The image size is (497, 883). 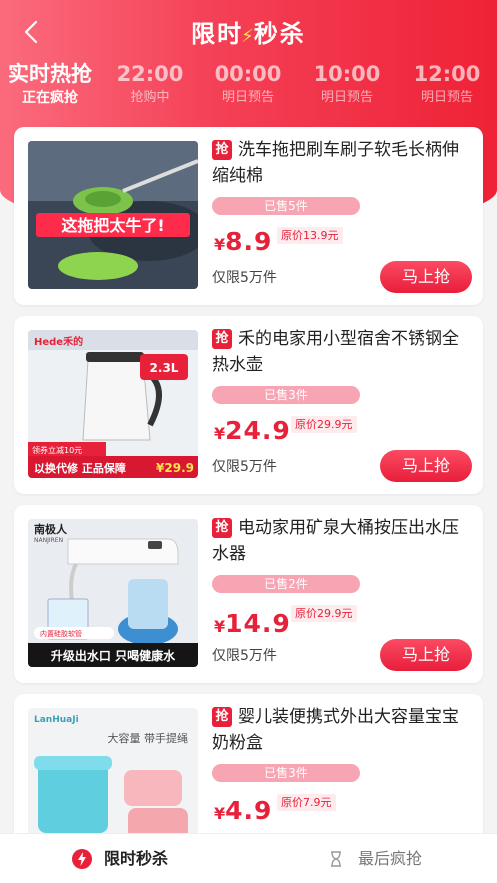 I want to click on product-name: 抢婴儿装便携式外出大容量宝宝奶粉盒, so click(x=343, y=730).